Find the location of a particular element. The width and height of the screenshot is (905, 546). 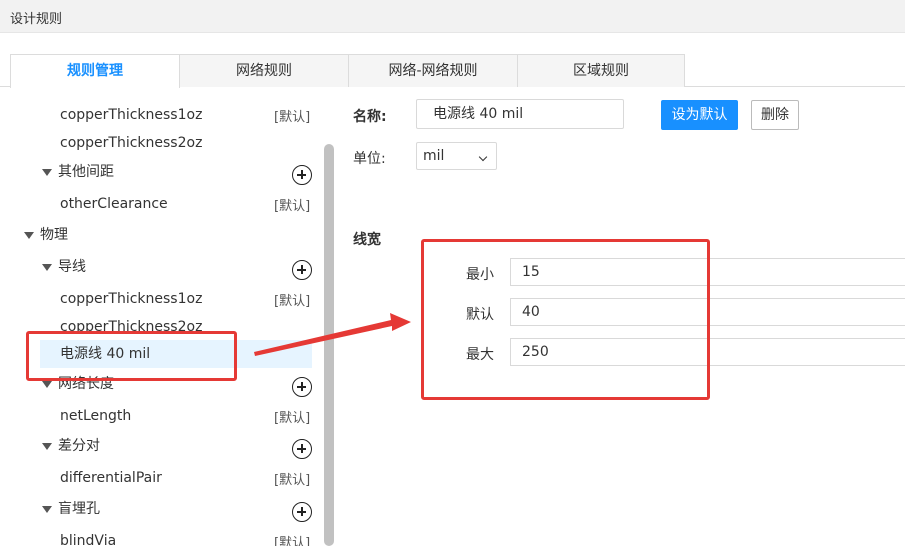

tree-group-physical: 物理 is located at coordinates (54, 235).